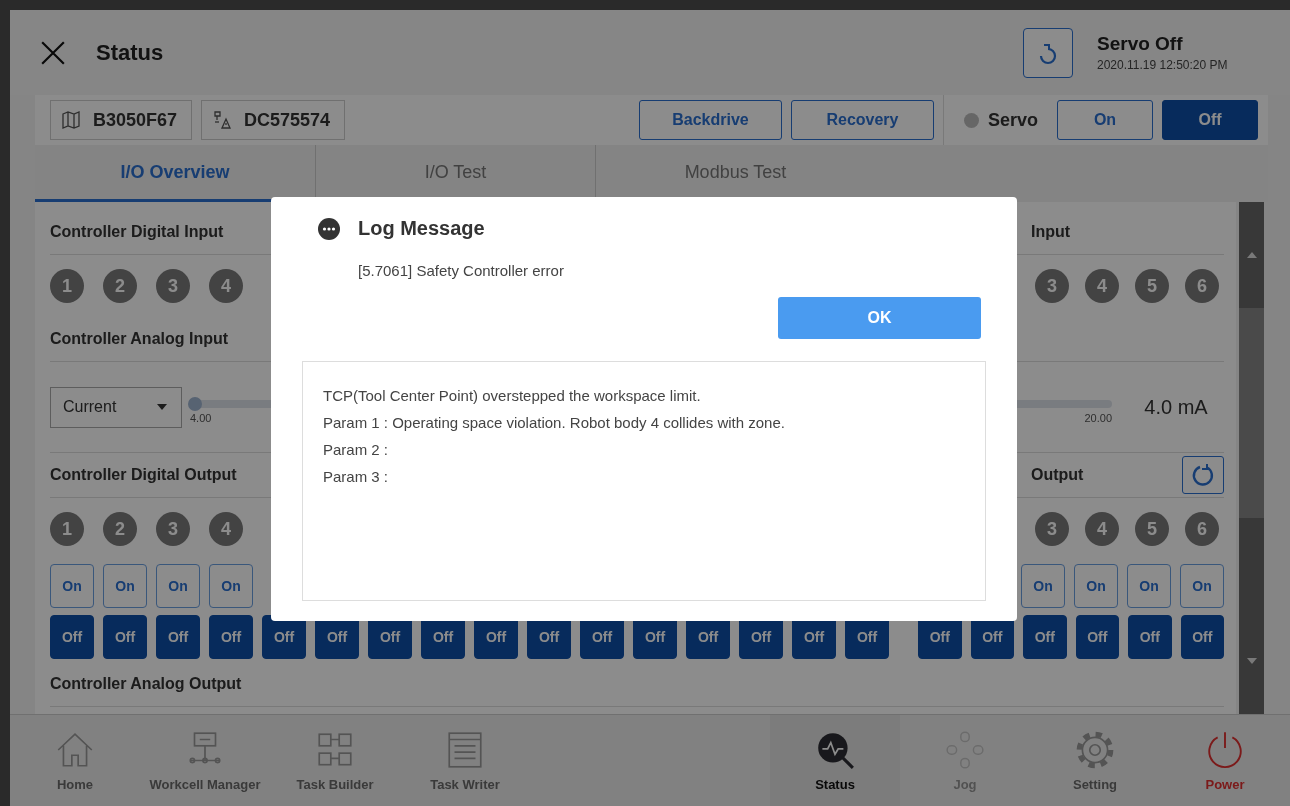 The height and width of the screenshot is (806, 1290). I want to click on close-icon, so click(53, 52).